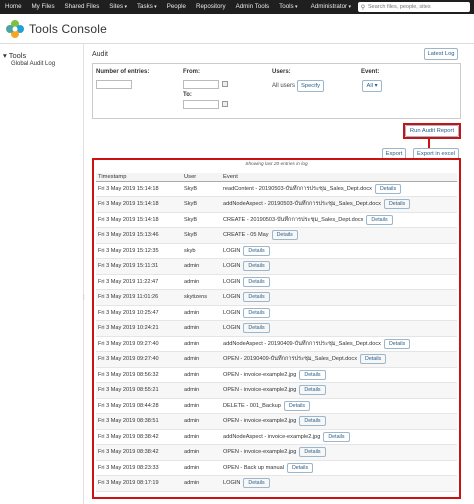  I want to click on event-select: All ▾, so click(372, 86).